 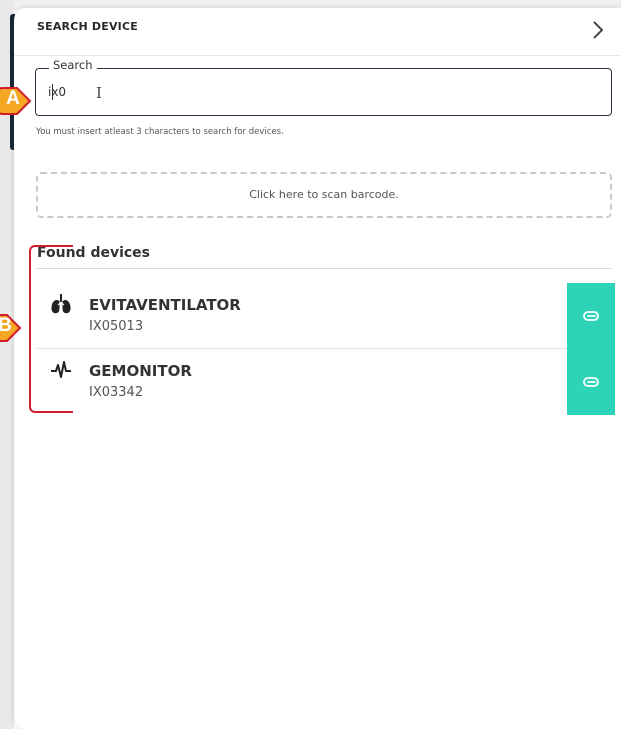 What do you see at coordinates (165, 305) in the screenshot?
I see `device-name: EVITAVENTILATOR` at bounding box center [165, 305].